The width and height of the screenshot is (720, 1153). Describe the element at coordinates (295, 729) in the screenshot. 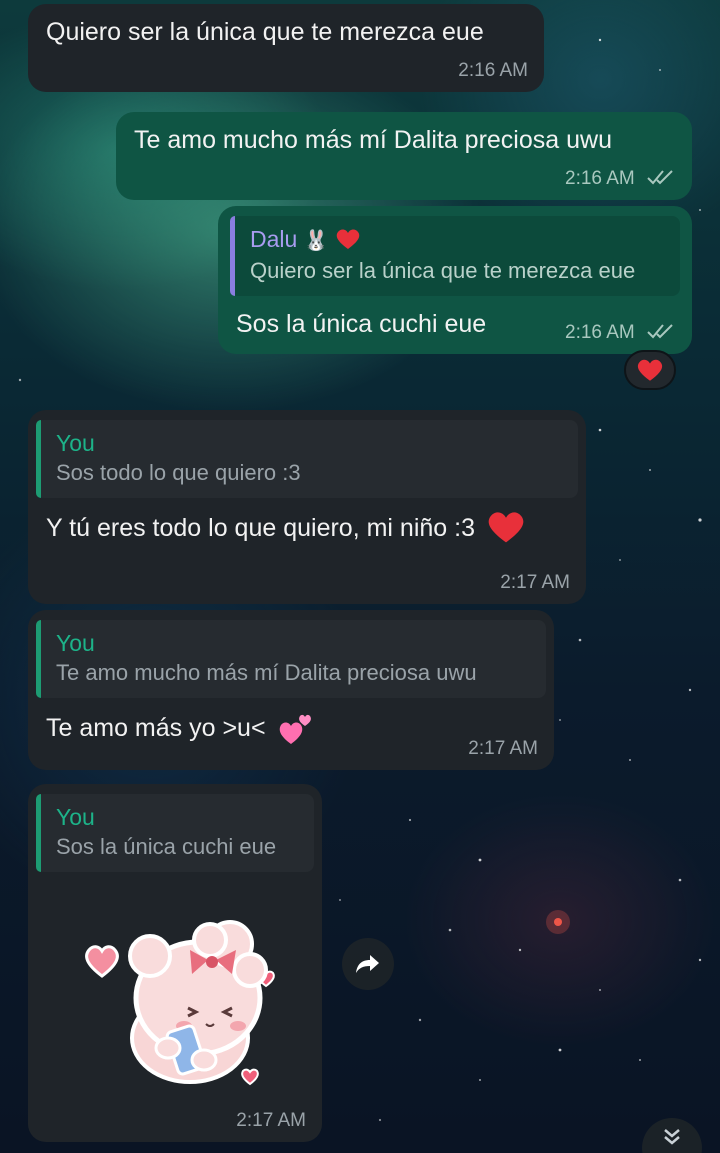

I see `two-hearts-icon` at that location.